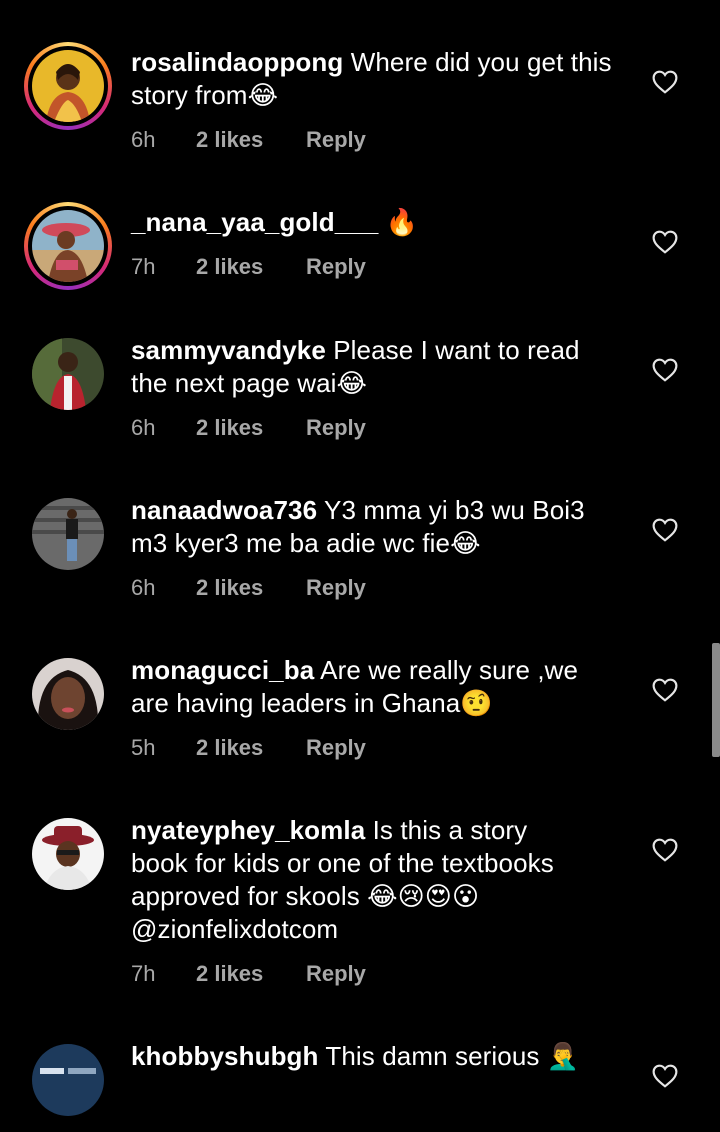 The height and width of the screenshot is (1132, 720). I want to click on comment-username: khobbyshubgh, so click(225, 1056).